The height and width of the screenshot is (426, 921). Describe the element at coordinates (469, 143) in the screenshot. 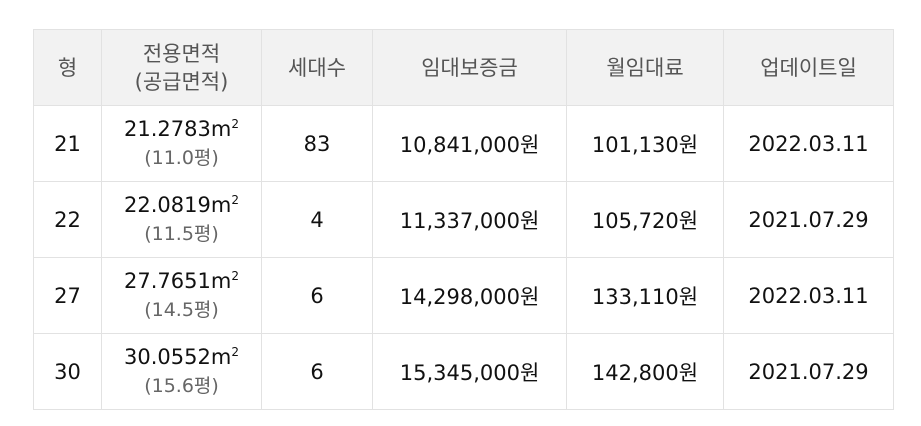

I see `cell-deposit: 10,841,000원` at that location.